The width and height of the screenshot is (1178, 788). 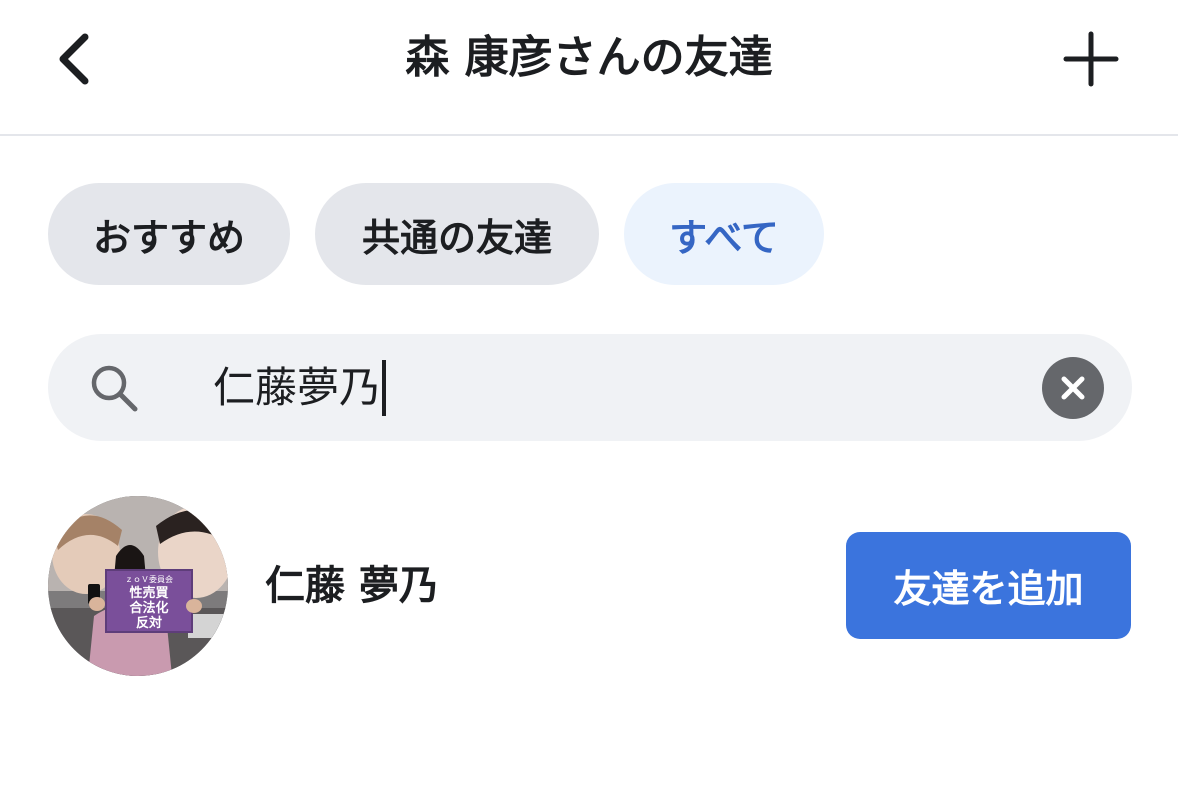 I want to click on avatar-sign-top: ｚｏＶ委員会, so click(x=149, y=579).